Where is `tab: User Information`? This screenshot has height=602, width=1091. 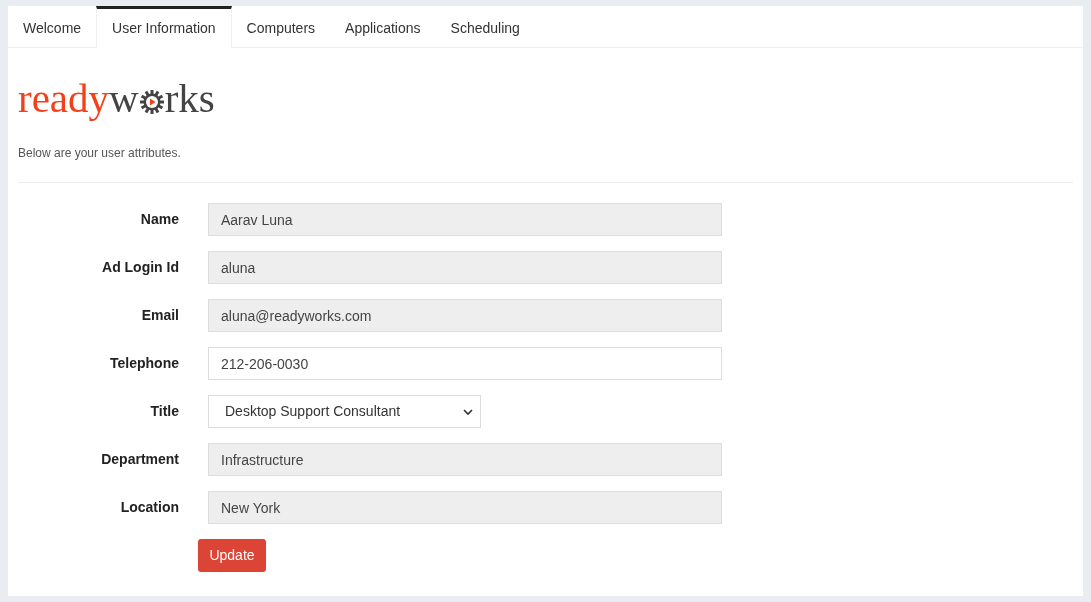
tab: User Information is located at coordinates (164, 27).